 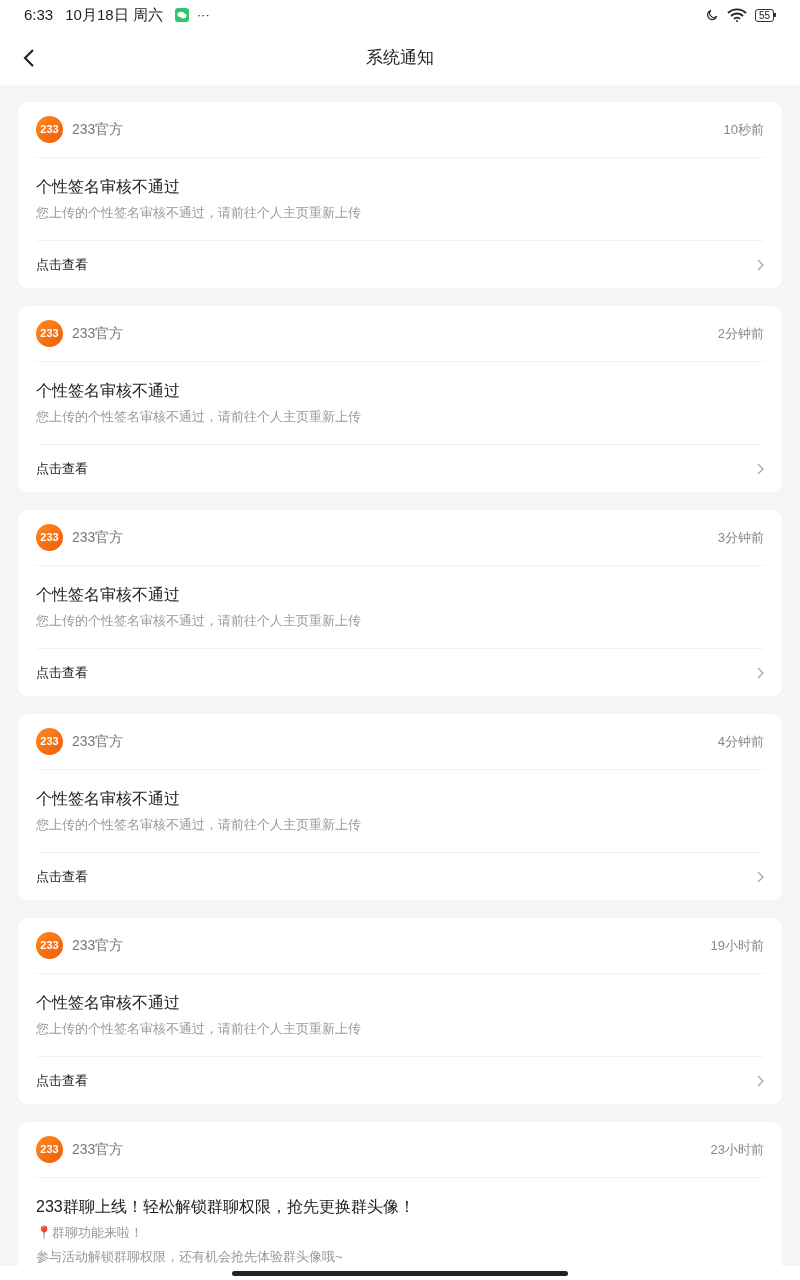 I want to click on wifi-icon, so click(x=736, y=15).